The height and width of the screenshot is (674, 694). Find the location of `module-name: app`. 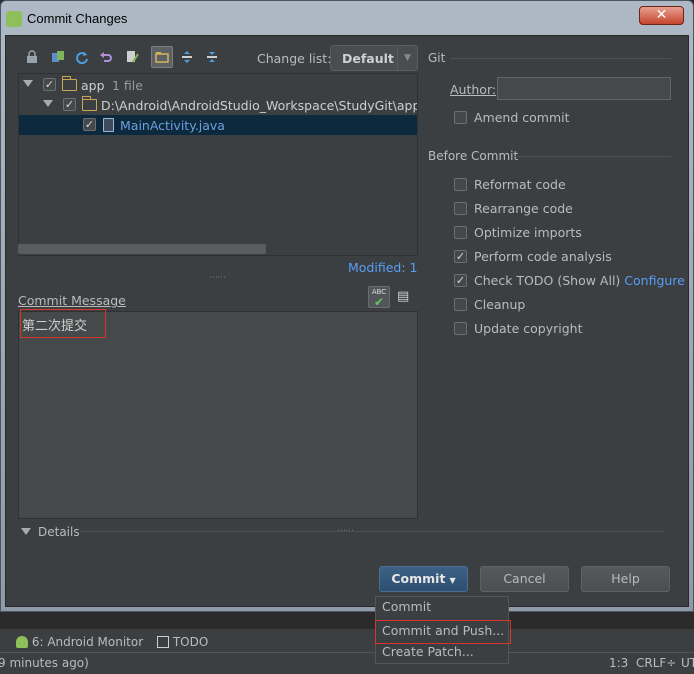

module-name: app is located at coordinates (93, 85).